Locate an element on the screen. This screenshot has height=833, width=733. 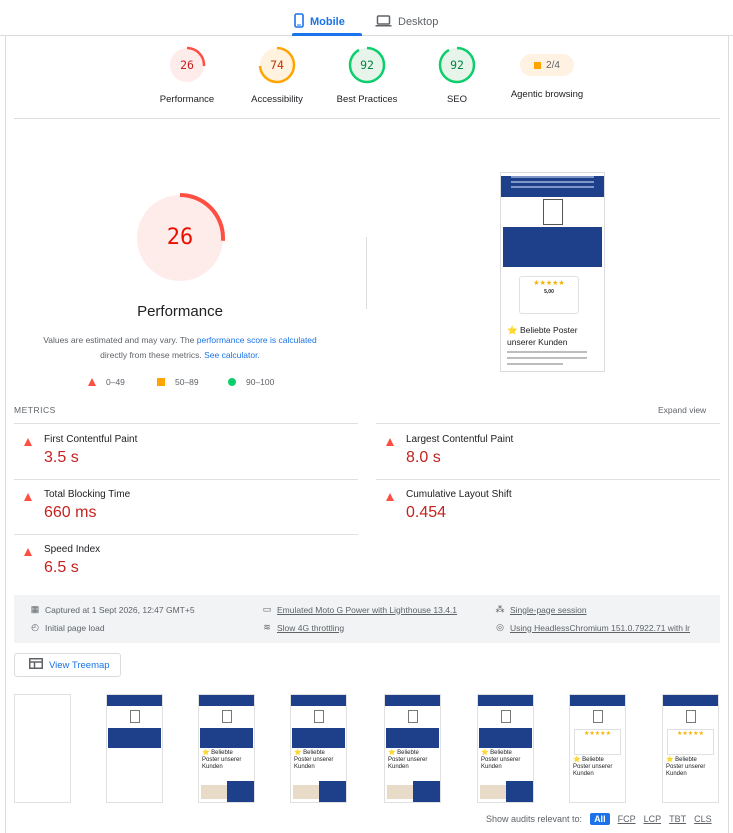
device-tabs: Mobile Desktop is located at coordinates (366, 18).